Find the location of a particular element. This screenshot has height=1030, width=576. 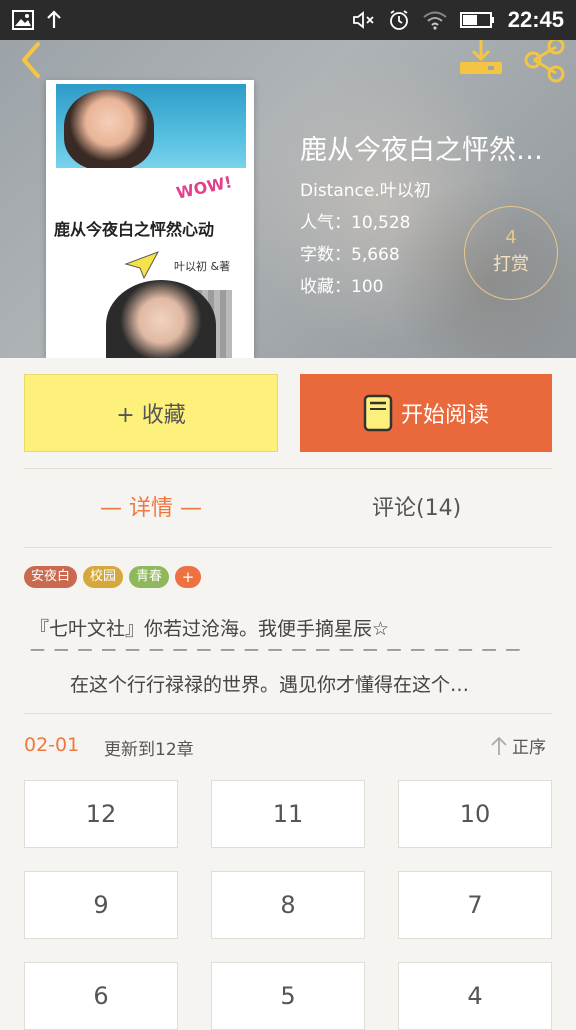

tag-list: 安夜白 校园 青春 + is located at coordinates (113, 577).